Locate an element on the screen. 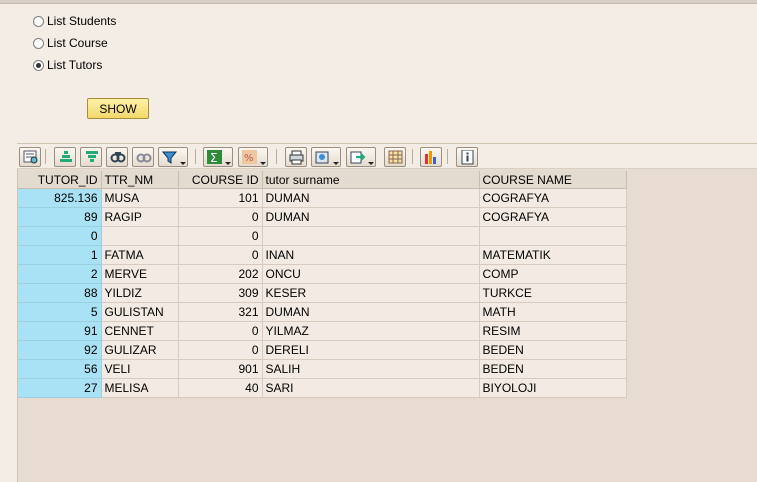 The image size is (757, 482). column-header-course-id: COURSE ID is located at coordinates (220, 180).